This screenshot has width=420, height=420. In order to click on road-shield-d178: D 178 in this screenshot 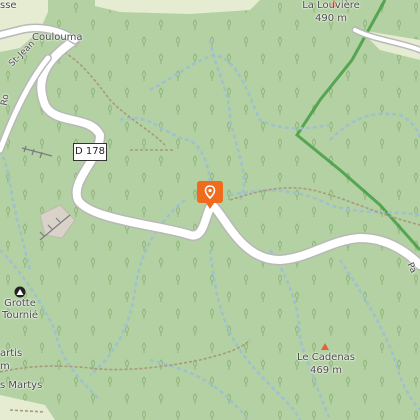, I will do `click(90, 152)`.